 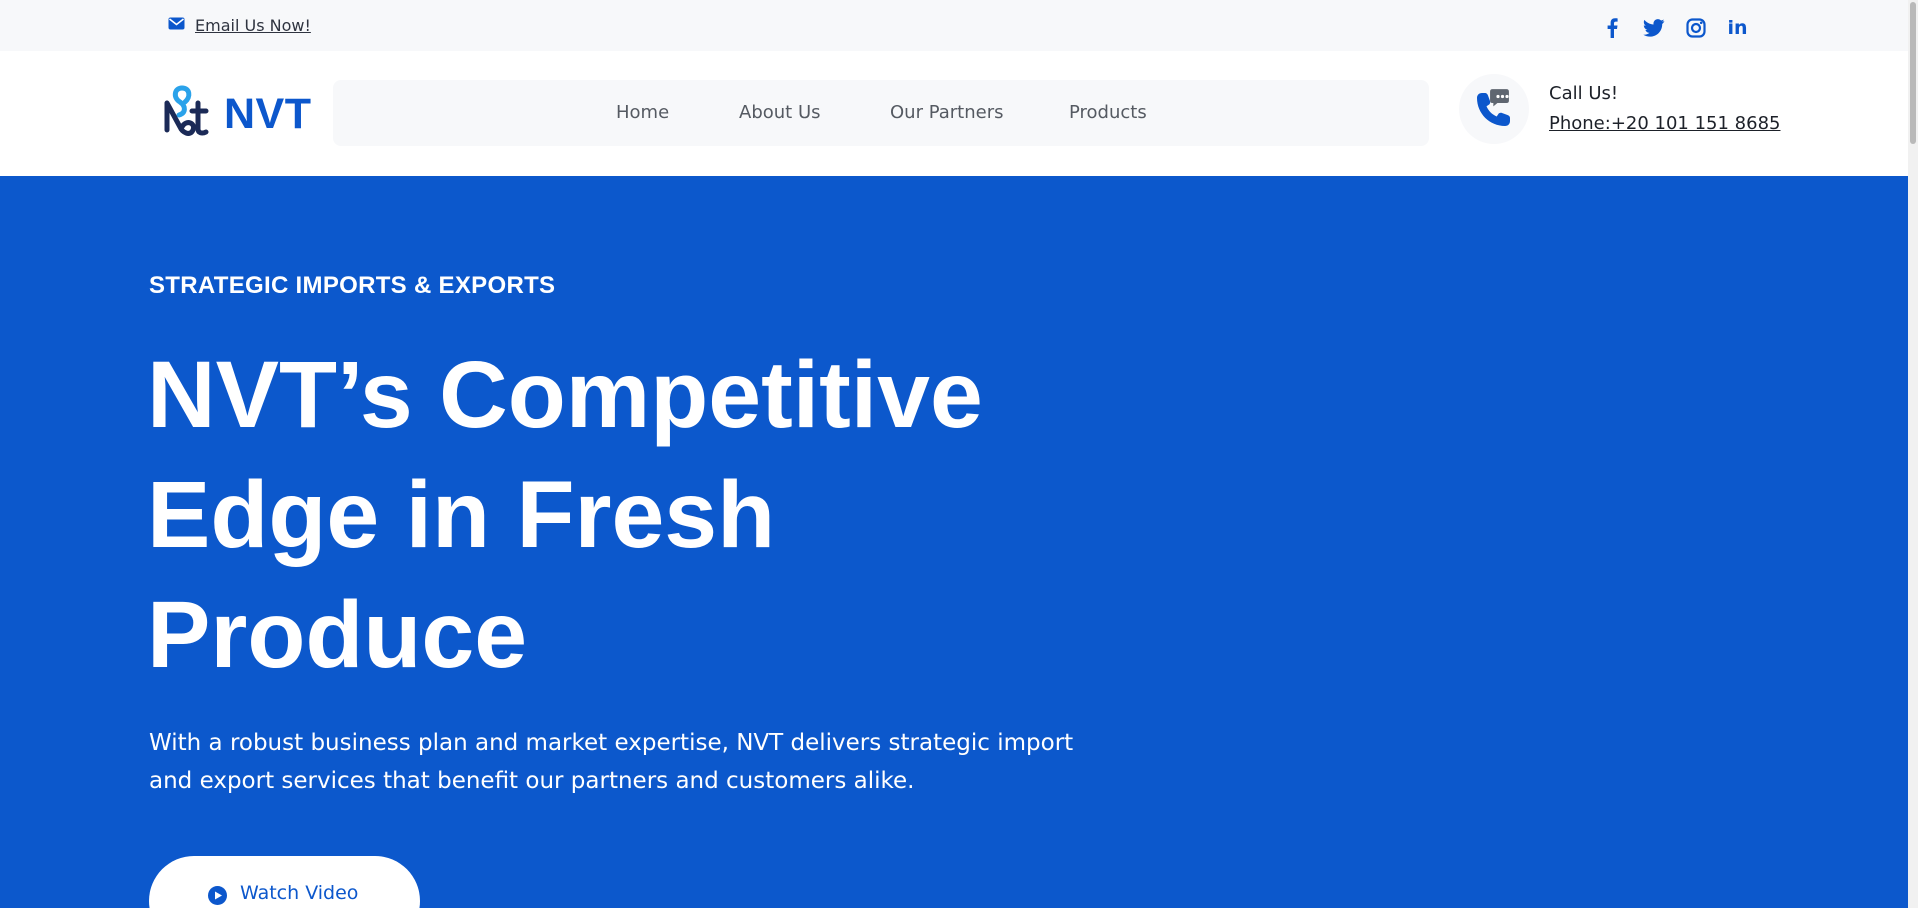 What do you see at coordinates (217, 895) in the screenshot?
I see `play-icon` at bounding box center [217, 895].